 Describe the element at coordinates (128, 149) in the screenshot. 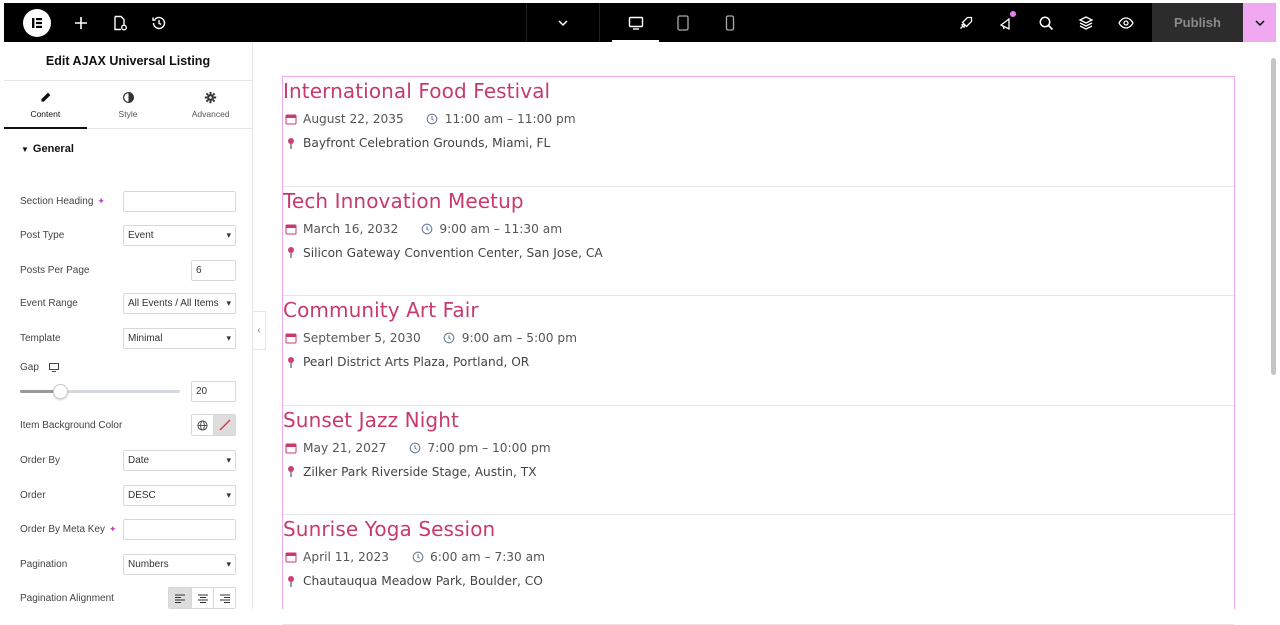

I see `section-general-toggle: ▼ General` at that location.